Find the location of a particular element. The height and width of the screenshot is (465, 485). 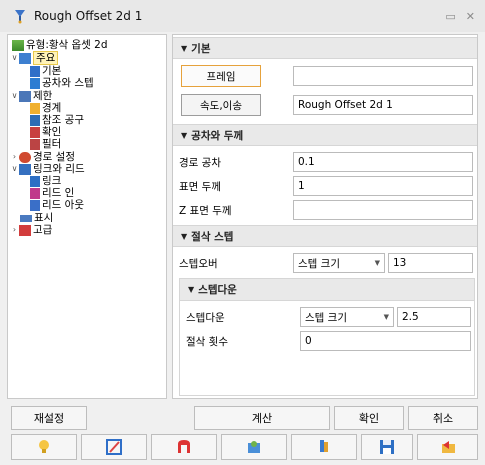

tree-item-path-settings: › 경로 설정 is located at coordinates (42, 157).